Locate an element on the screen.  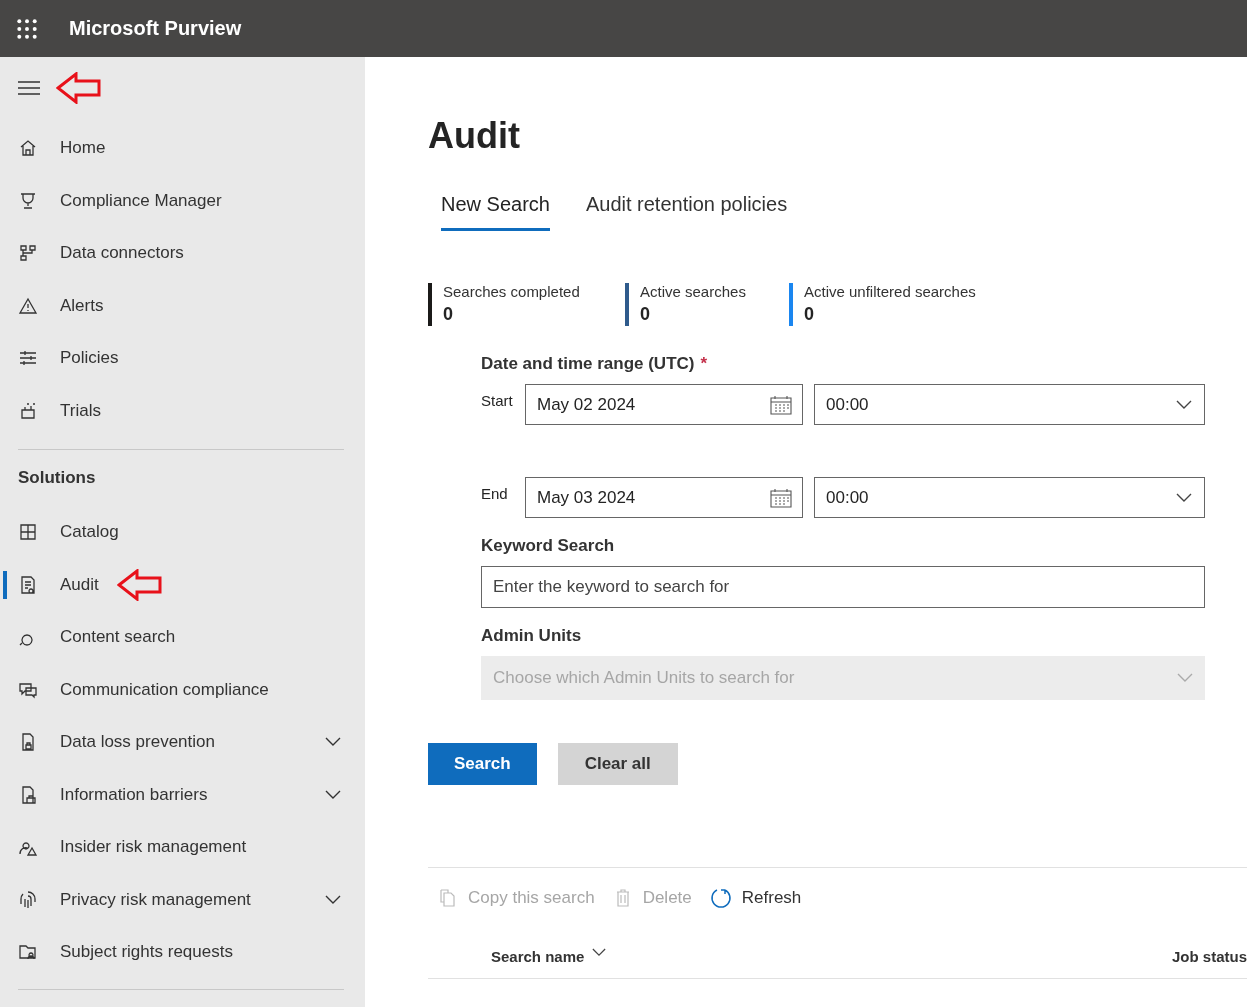
section-heading: Solutions is located at coordinates (57, 478).